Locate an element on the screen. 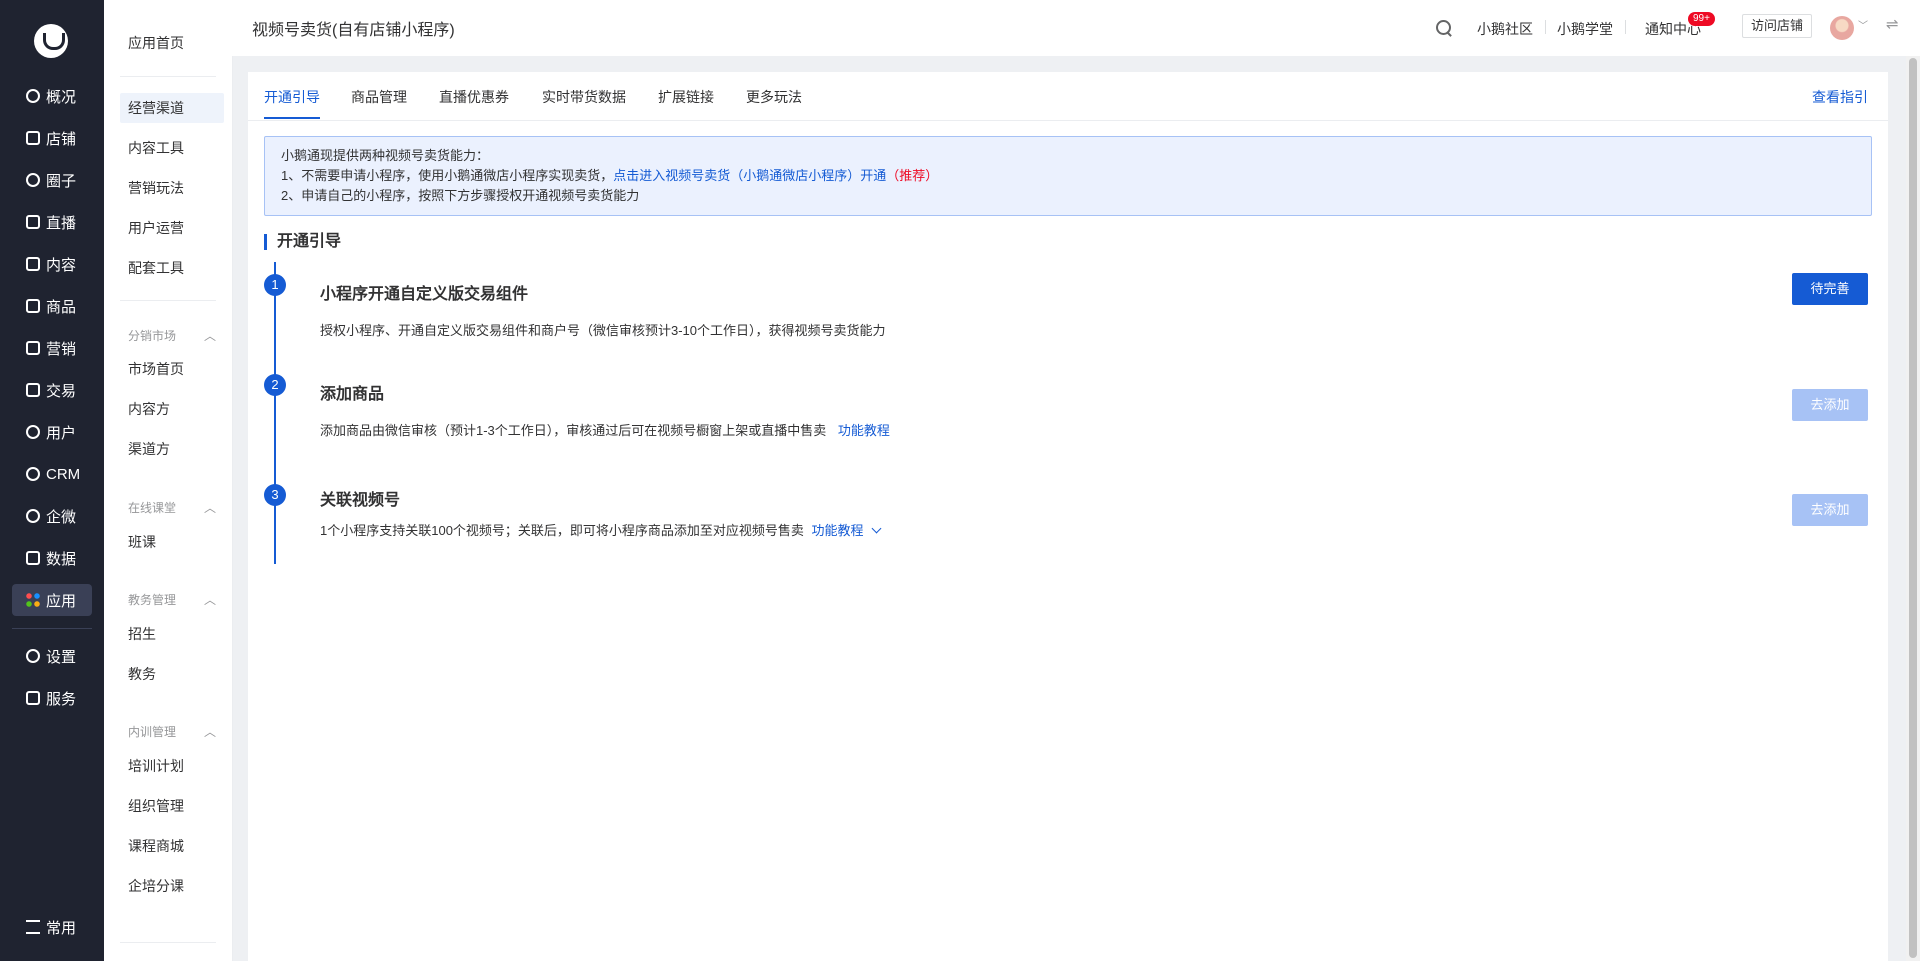  tab-activation-guide: 开通引导 is located at coordinates (292, 97).